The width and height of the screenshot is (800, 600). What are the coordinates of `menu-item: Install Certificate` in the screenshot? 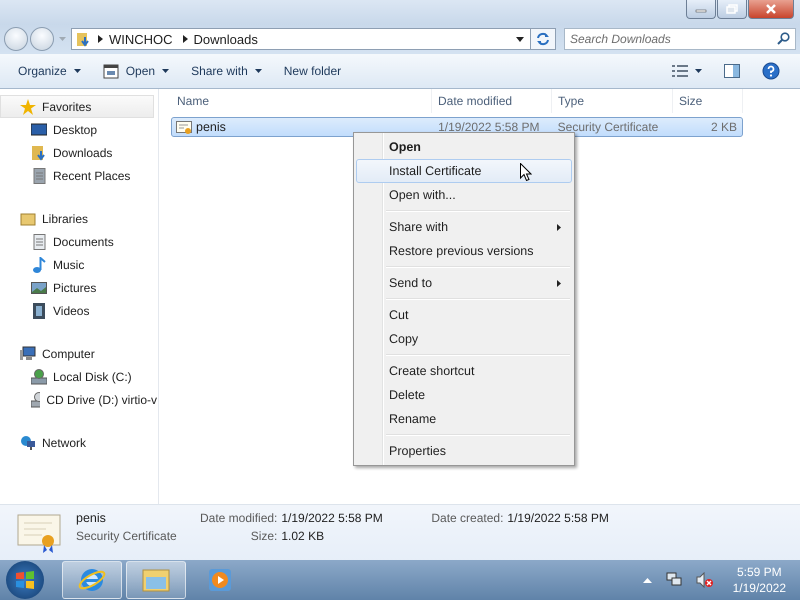 It's located at (464, 171).